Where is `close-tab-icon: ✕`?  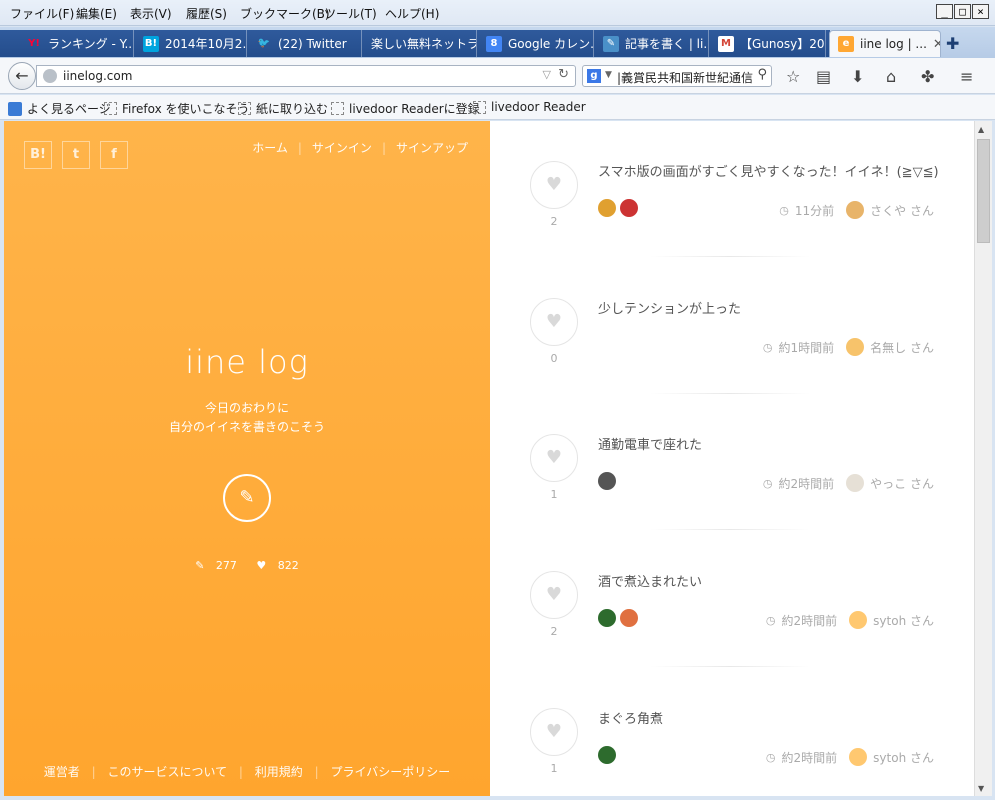
close-tab-icon: ✕ is located at coordinates (936, 44).